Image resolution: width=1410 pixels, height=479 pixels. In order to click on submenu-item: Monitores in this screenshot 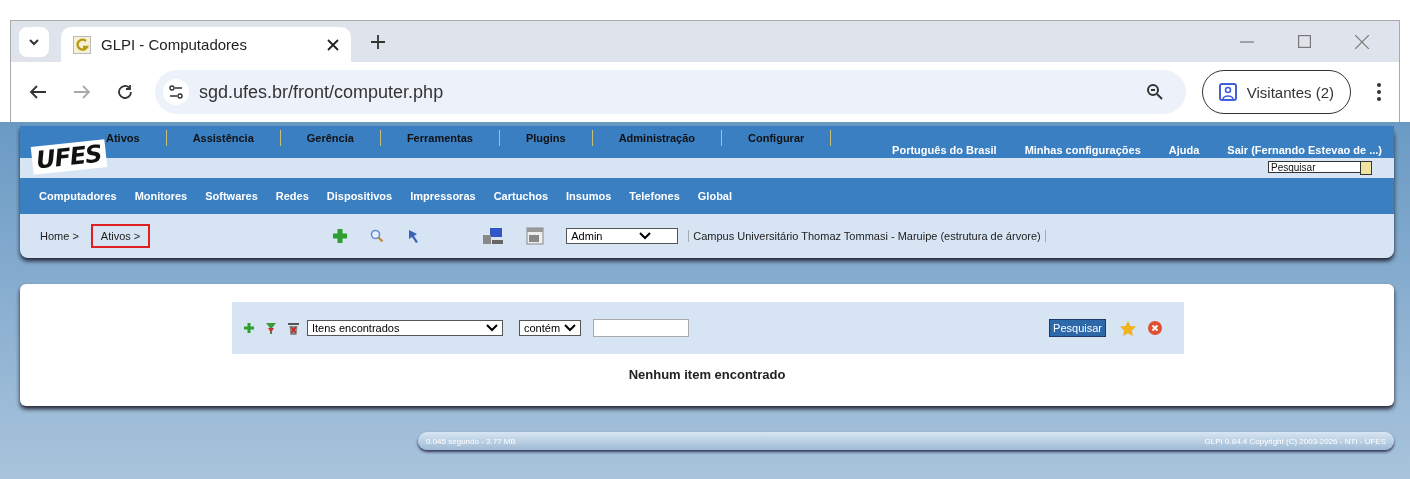, I will do `click(161, 196)`.